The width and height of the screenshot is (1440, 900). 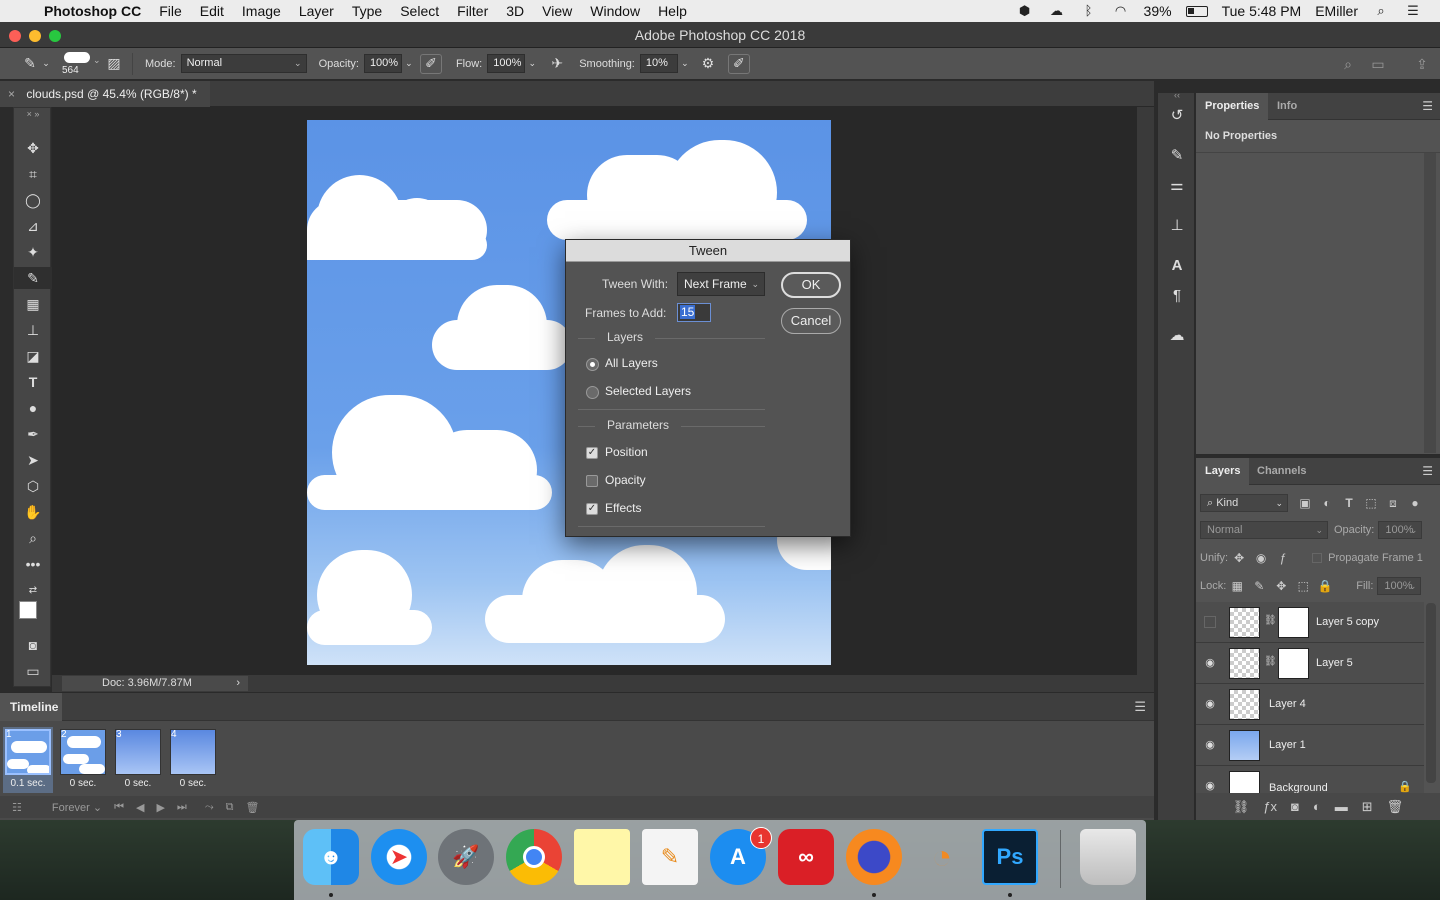 What do you see at coordinates (592, 364) in the screenshot?
I see `all-layers-radio` at bounding box center [592, 364].